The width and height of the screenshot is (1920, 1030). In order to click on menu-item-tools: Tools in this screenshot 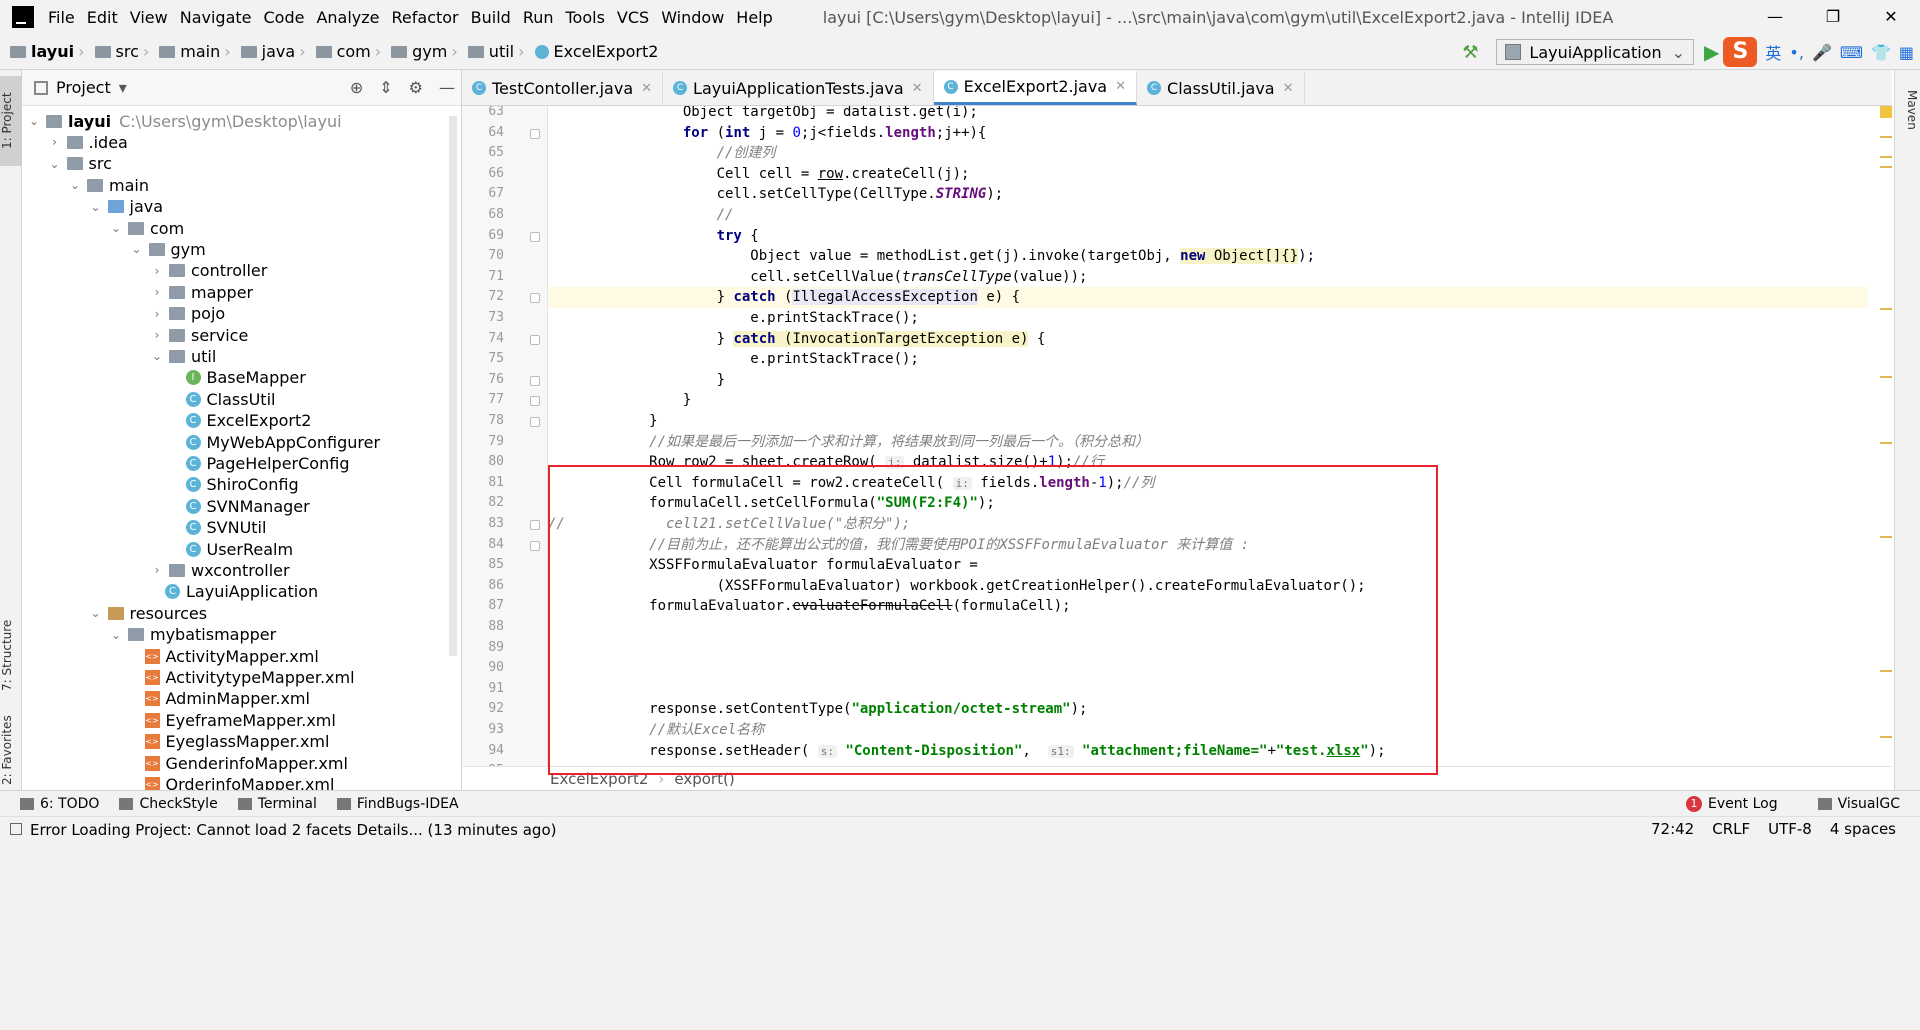, I will do `click(585, 17)`.